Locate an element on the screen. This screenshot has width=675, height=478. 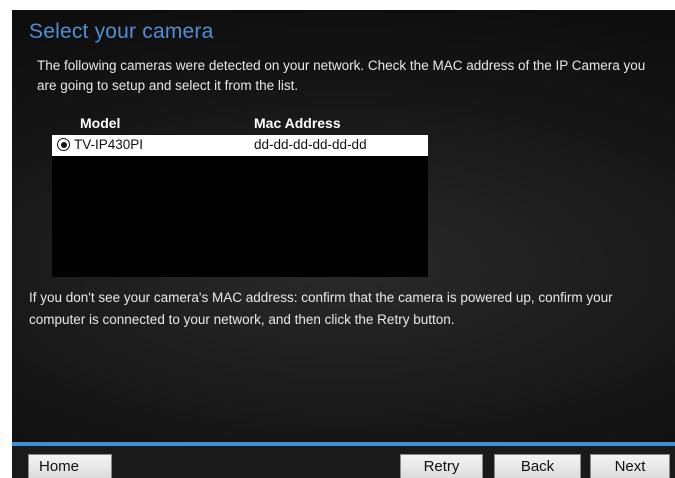
camera-list-header: Model Mac Address is located at coordinates (255, 124).